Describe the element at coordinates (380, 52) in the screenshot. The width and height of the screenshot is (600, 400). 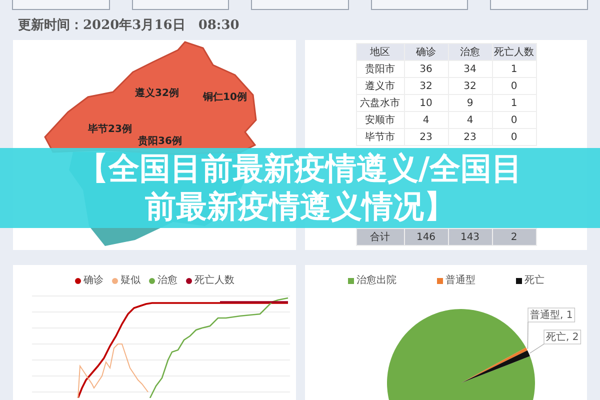
I see `column-header: 地区` at that location.